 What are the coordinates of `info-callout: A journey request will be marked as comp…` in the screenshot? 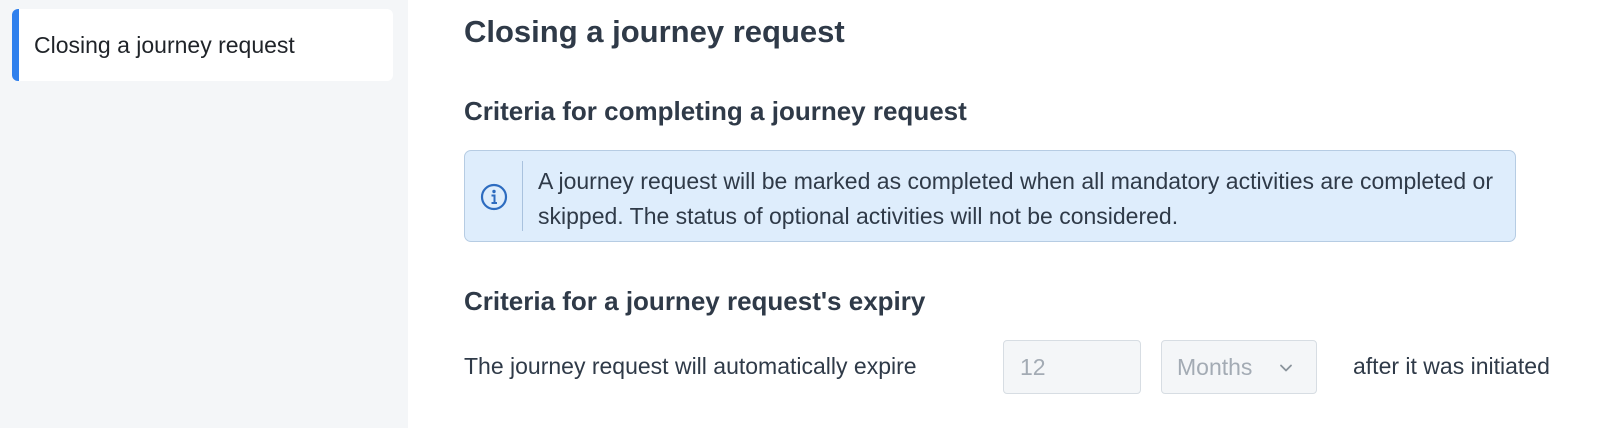 It's located at (990, 196).